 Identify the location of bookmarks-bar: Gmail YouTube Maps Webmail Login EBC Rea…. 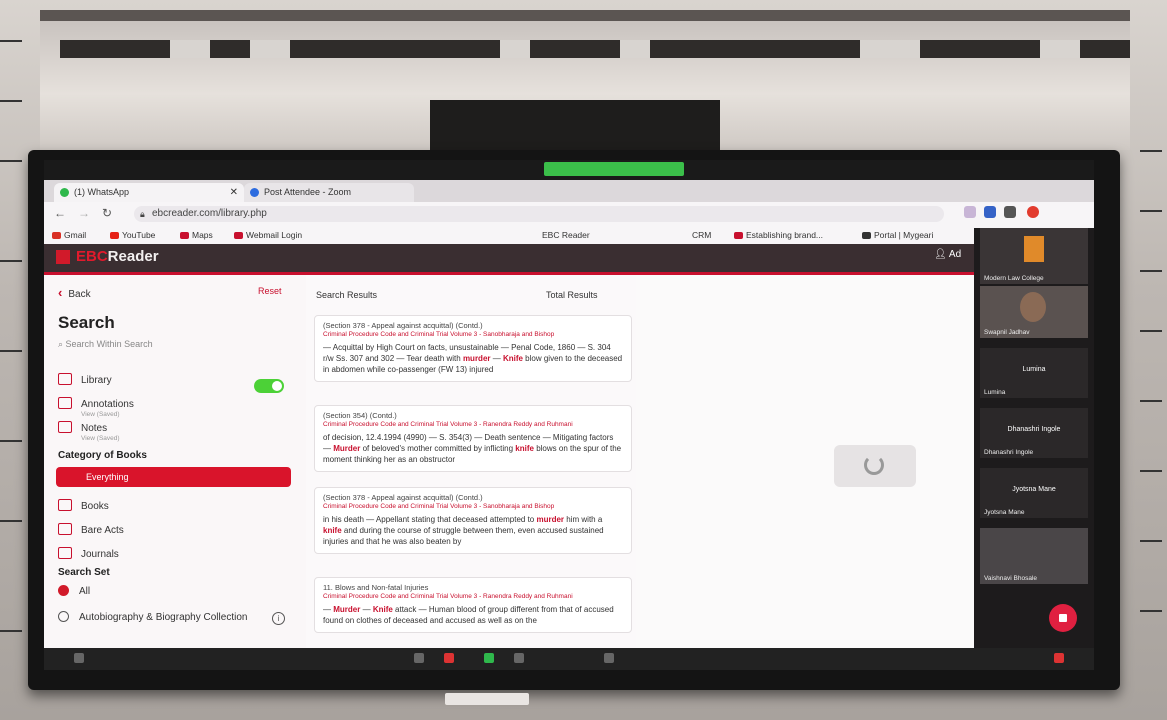
(569, 235).